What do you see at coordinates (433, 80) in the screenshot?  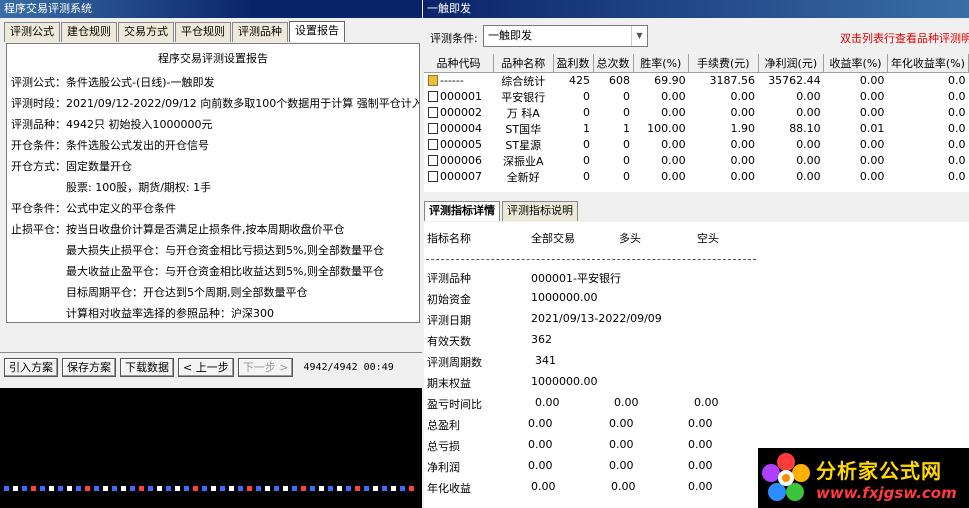 I see `folder-icon` at bounding box center [433, 80].